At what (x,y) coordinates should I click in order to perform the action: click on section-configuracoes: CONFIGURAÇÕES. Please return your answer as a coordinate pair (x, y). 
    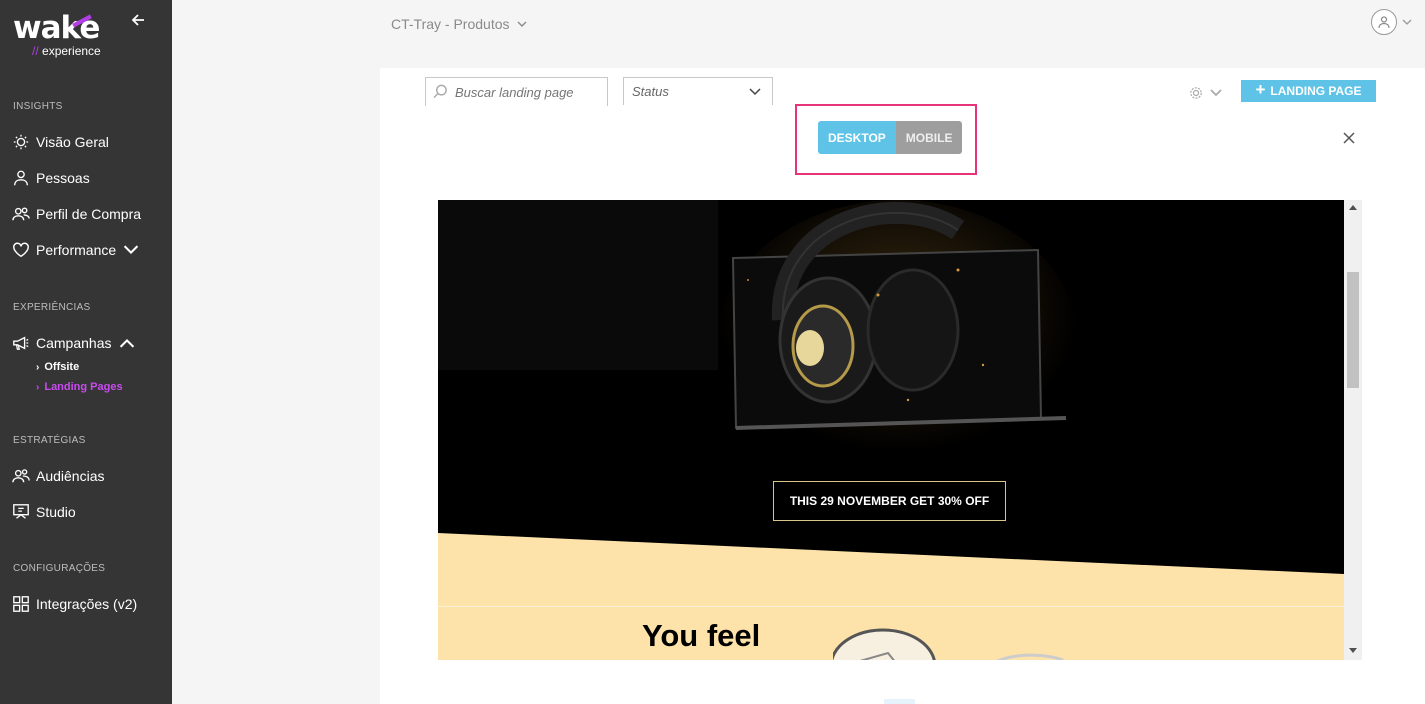
    Looking at the image, I should click on (59, 568).